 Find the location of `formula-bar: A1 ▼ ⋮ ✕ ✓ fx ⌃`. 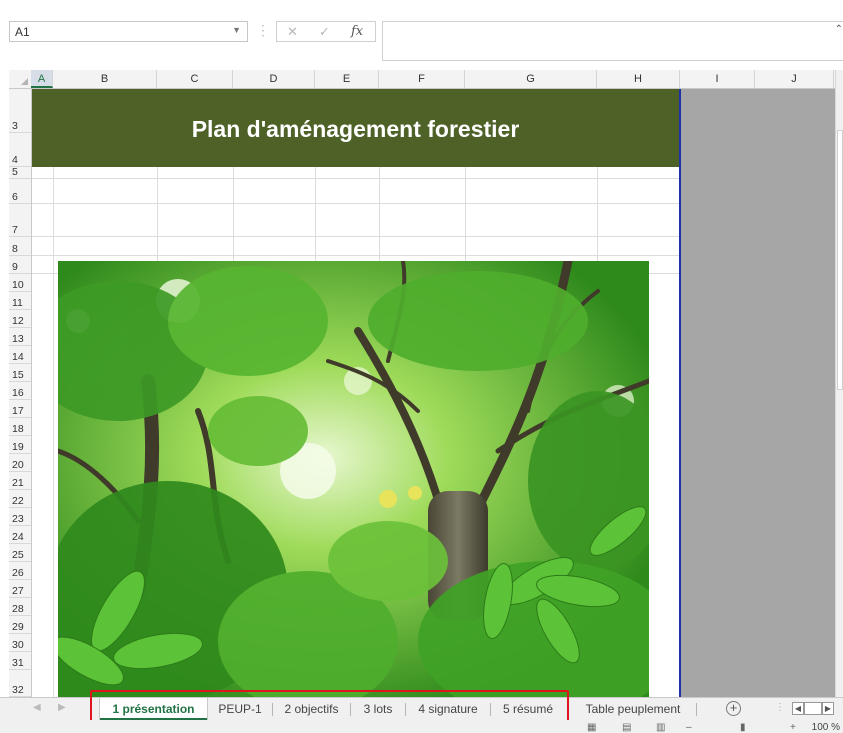

formula-bar: A1 ▼ ⋮ ✕ ✓ fx ⌃ is located at coordinates (421, 32).